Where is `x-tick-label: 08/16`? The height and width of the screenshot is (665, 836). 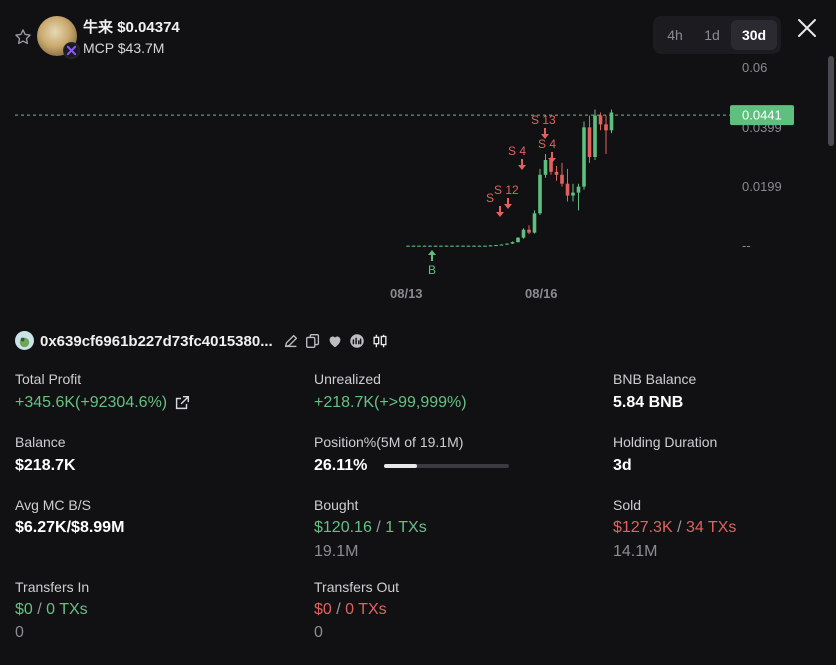 x-tick-label: 08/16 is located at coordinates (541, 293).